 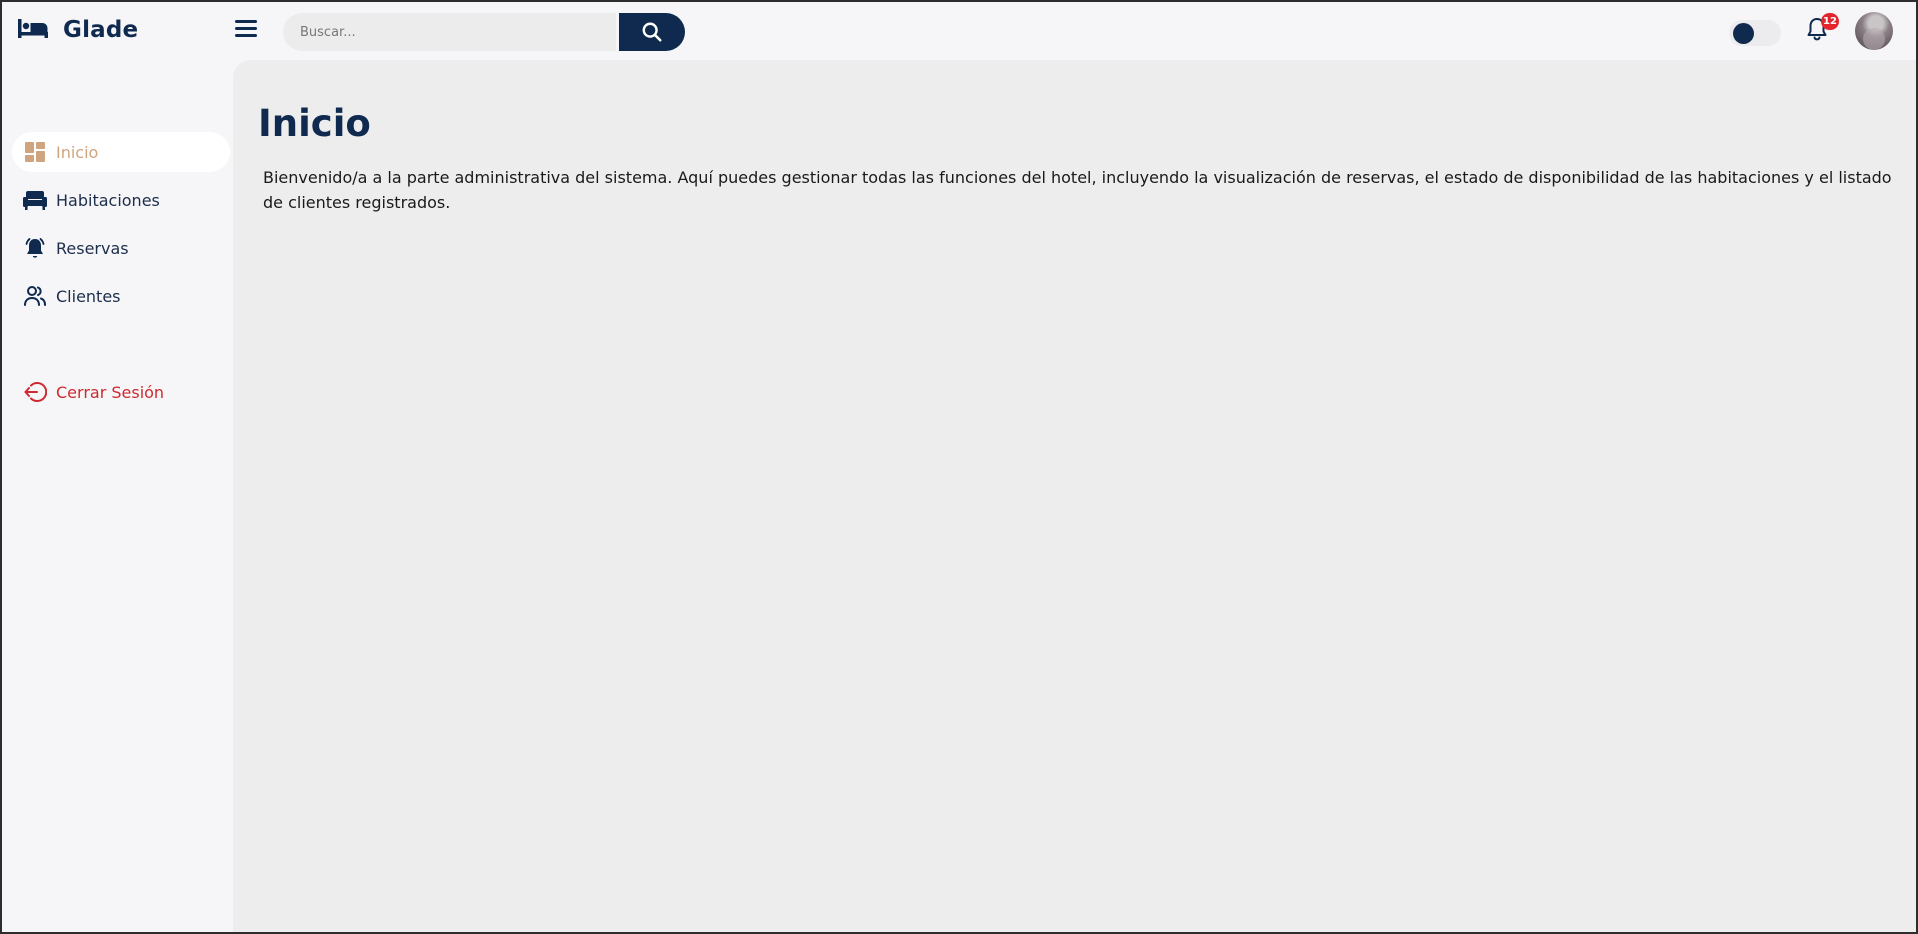 What do you see at coordinates (35, 248) in the screenshot?
I see `bell-ringing-icon` at bounding box center [35, 248].